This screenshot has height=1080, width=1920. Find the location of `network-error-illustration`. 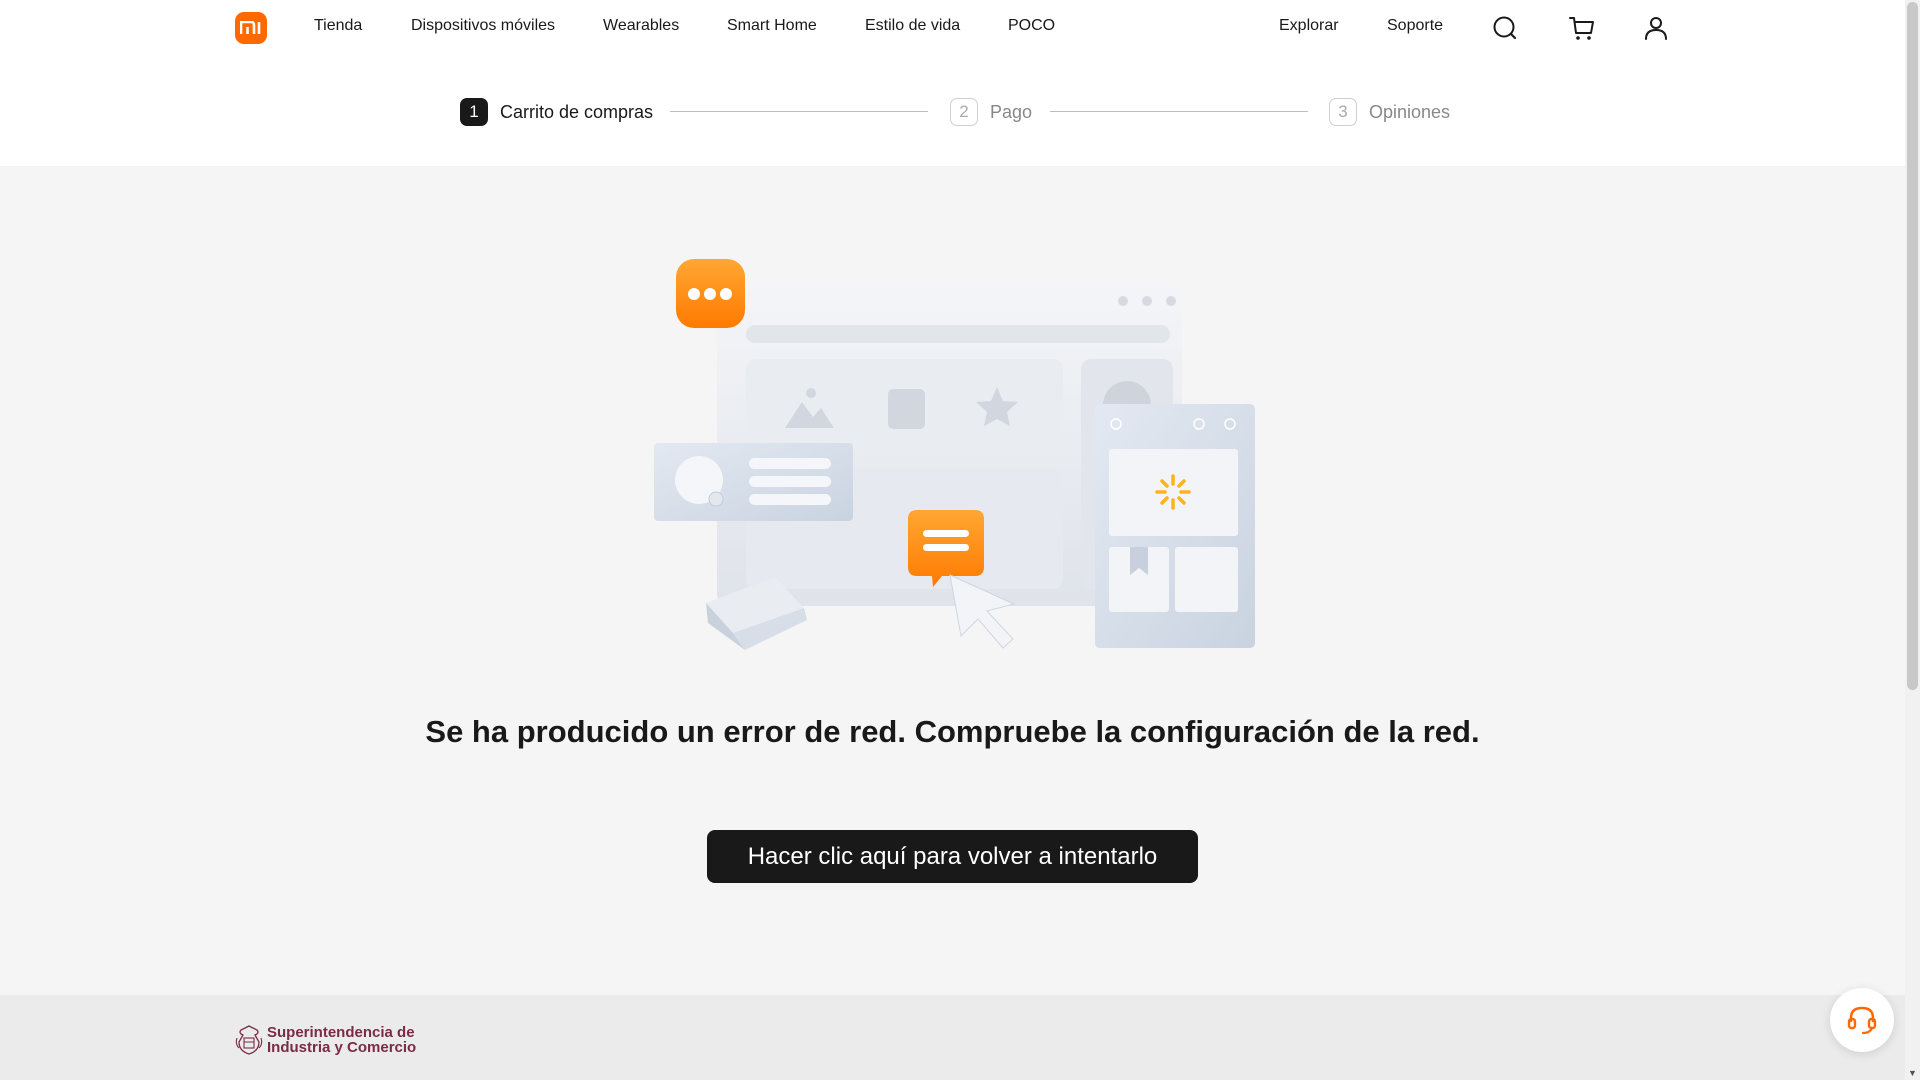

network-error-illustration is located at coordinates (954, 454).